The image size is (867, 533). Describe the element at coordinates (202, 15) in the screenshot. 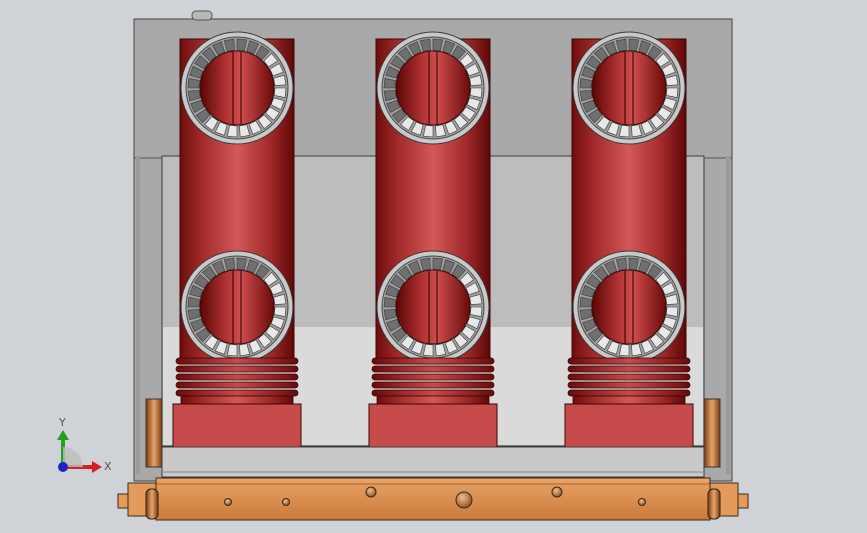

I see `top-lug` at that location.